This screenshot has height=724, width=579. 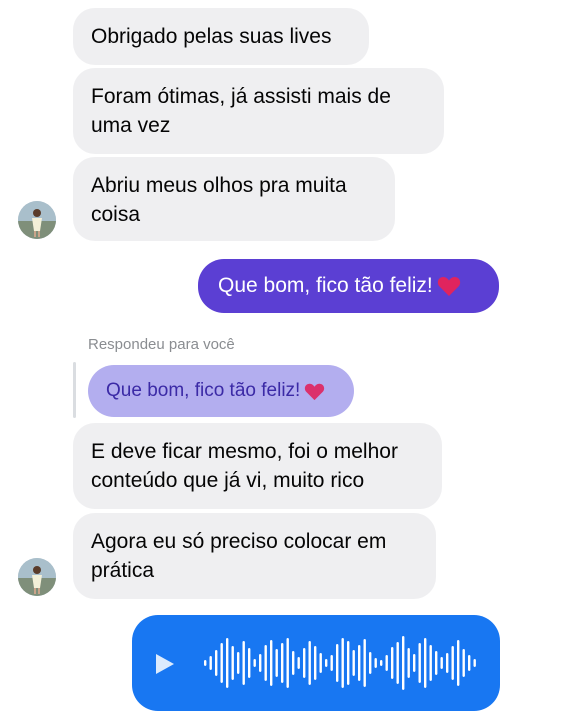 I want to click on reply-quote-bar, so click(x=74, y=390).